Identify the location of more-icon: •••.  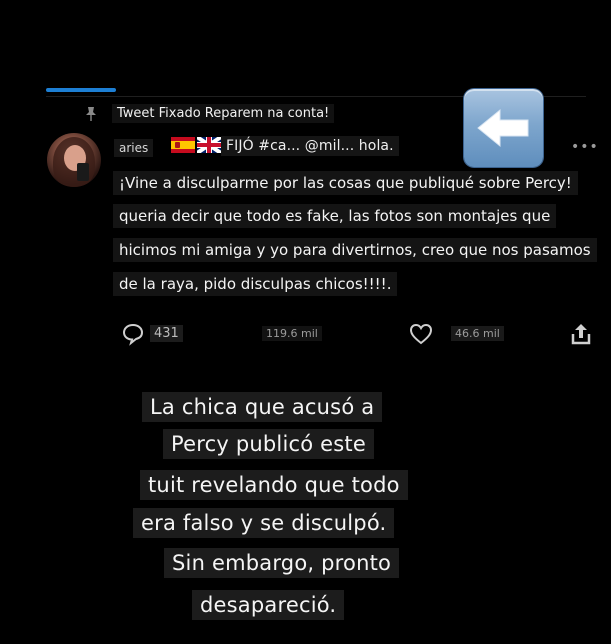
(585, 147).